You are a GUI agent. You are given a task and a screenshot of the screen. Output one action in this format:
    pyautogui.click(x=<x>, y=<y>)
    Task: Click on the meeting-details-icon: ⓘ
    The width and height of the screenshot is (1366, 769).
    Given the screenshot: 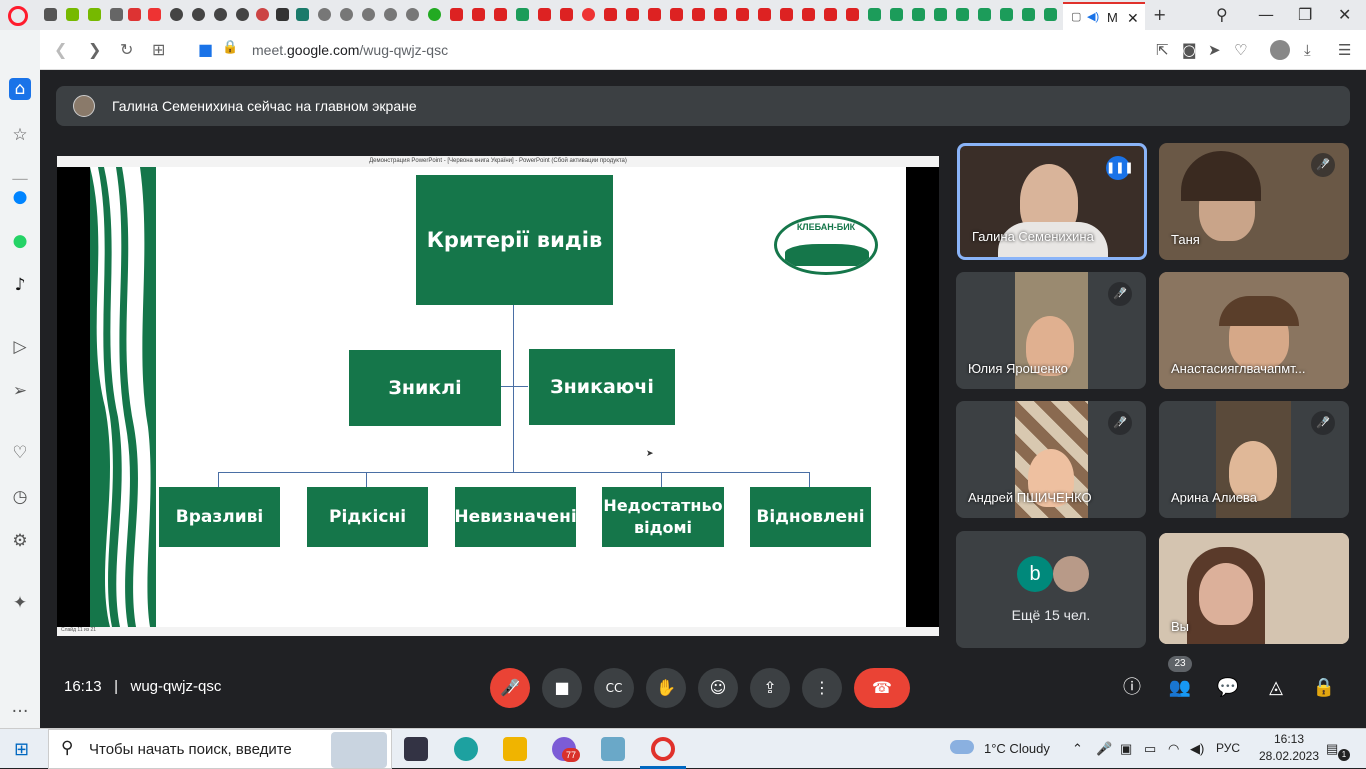 What is the action you would take?
    pyautogui.click(x=1132, y=688)
    